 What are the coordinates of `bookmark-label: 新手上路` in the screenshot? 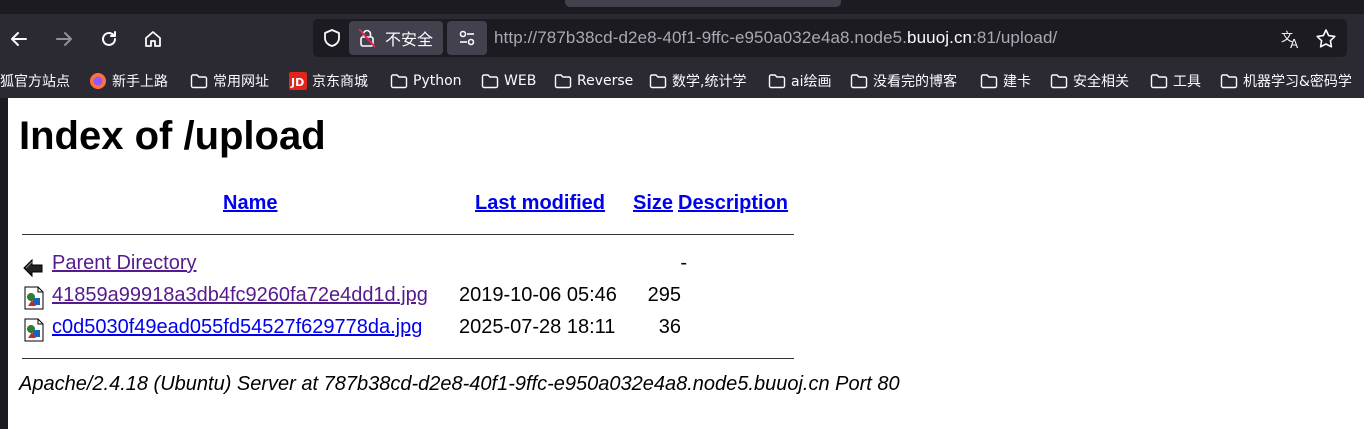 It's located at (140, 82).